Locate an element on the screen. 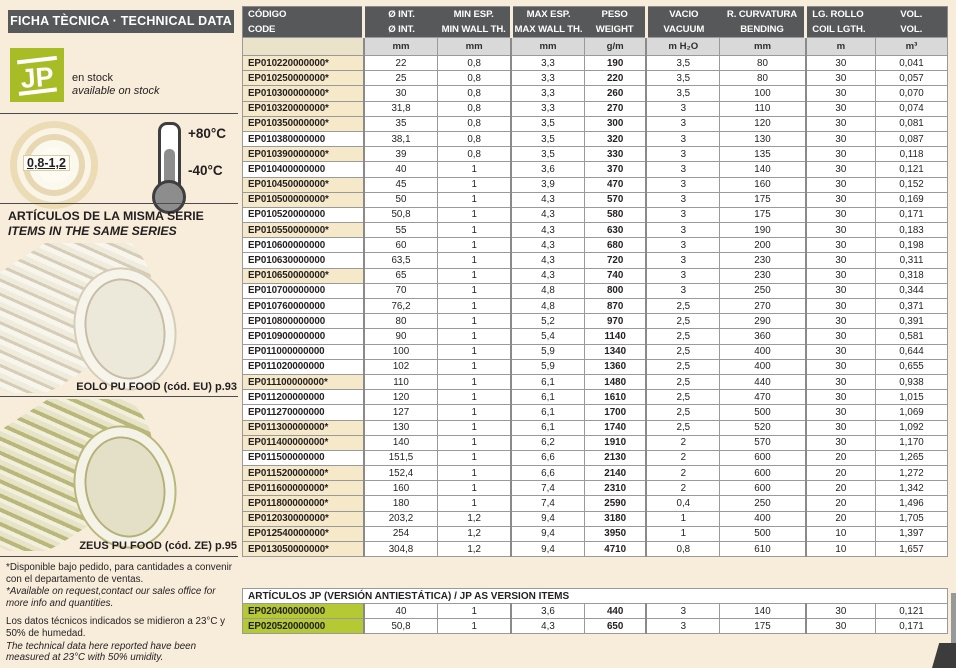  table-row: EP011270000000 127 1 6,1 1700 2,5 500 30 1,069 is located at coordinates (594, 412).